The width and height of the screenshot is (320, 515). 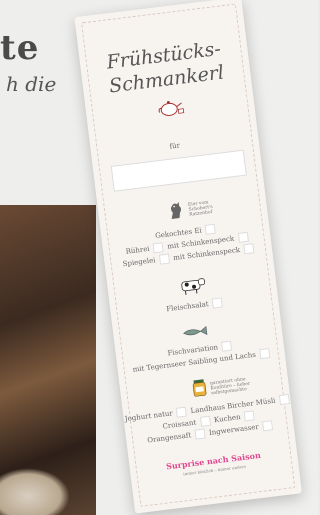 I want to click on checkbox-muesli, so click(x=284, y=399).